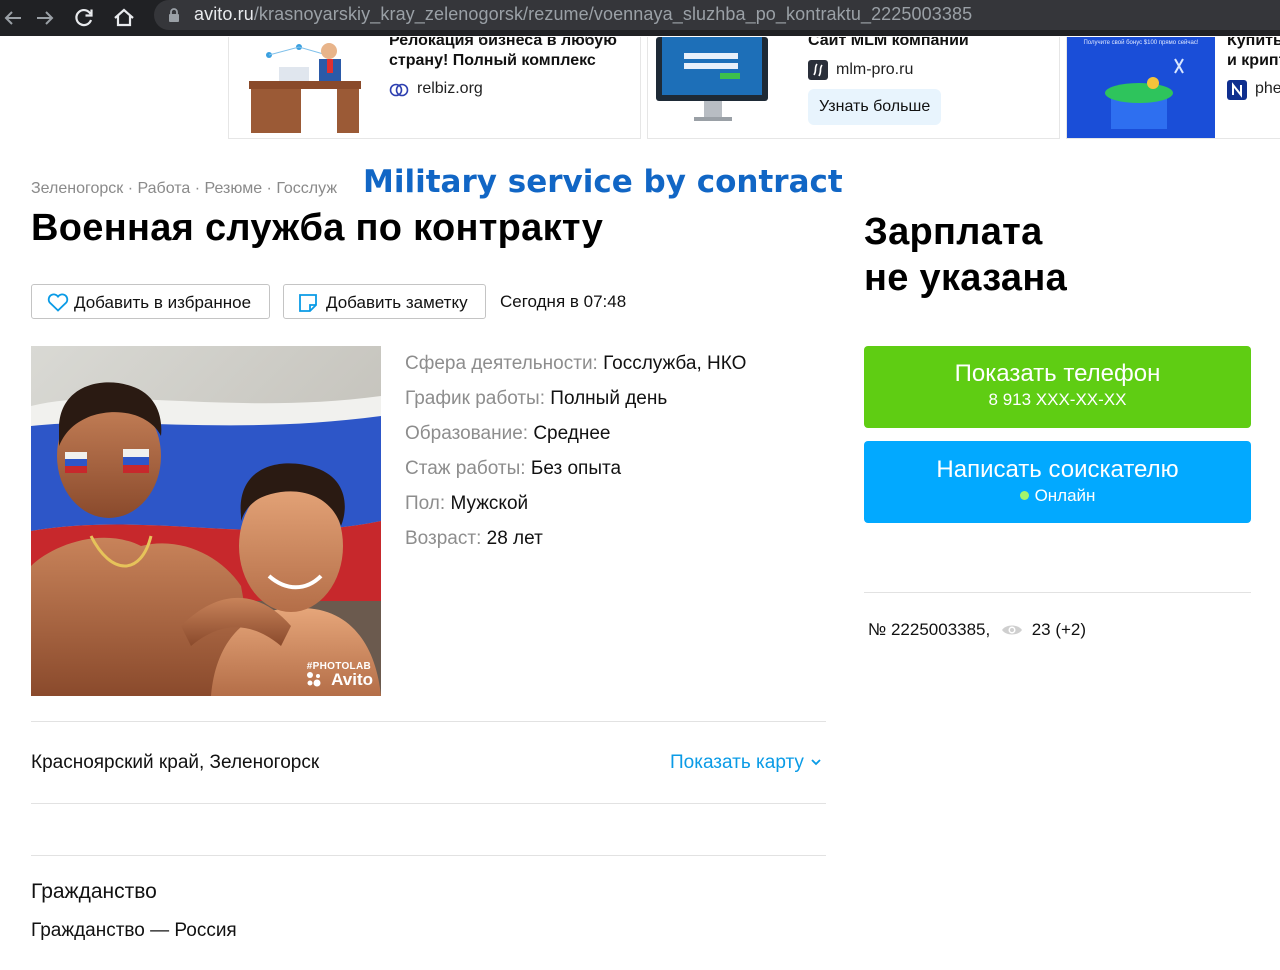 The image size is (1280, 970). I want to click on show-phone-label: Показать телефон, so click(1057, 373).